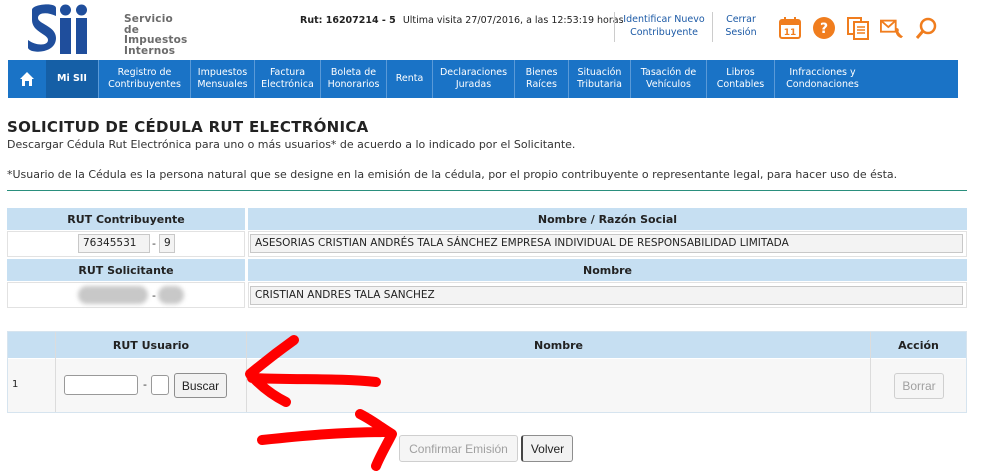 The image size is (1002, 472). I want to click on nav-item-libros-contables: Libros Contables, so click(740, 79).